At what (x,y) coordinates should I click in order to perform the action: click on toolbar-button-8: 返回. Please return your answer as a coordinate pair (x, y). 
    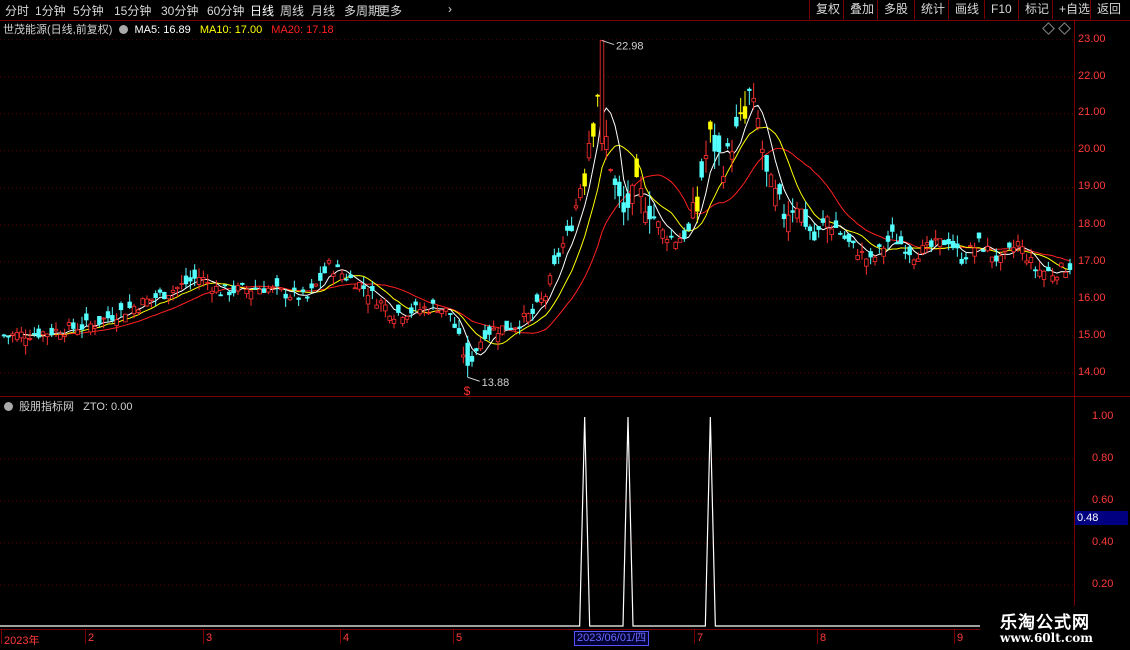
    Looking at the image, I should click on (1110, 9).